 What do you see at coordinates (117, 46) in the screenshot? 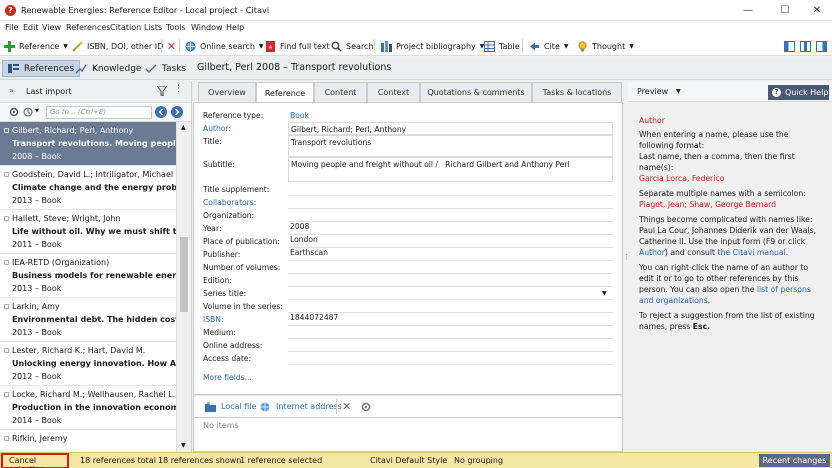
I see `isbn-button: ISBN, DOI, other ID` at bounding box center [117, 46].